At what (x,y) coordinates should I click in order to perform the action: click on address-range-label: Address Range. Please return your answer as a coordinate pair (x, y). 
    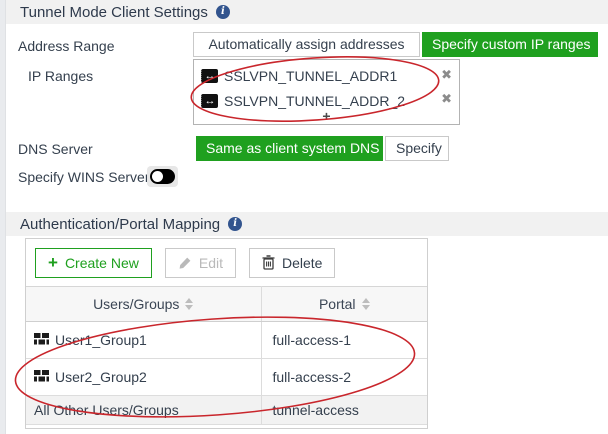
    Looking at the image, I should click on (66, 46).